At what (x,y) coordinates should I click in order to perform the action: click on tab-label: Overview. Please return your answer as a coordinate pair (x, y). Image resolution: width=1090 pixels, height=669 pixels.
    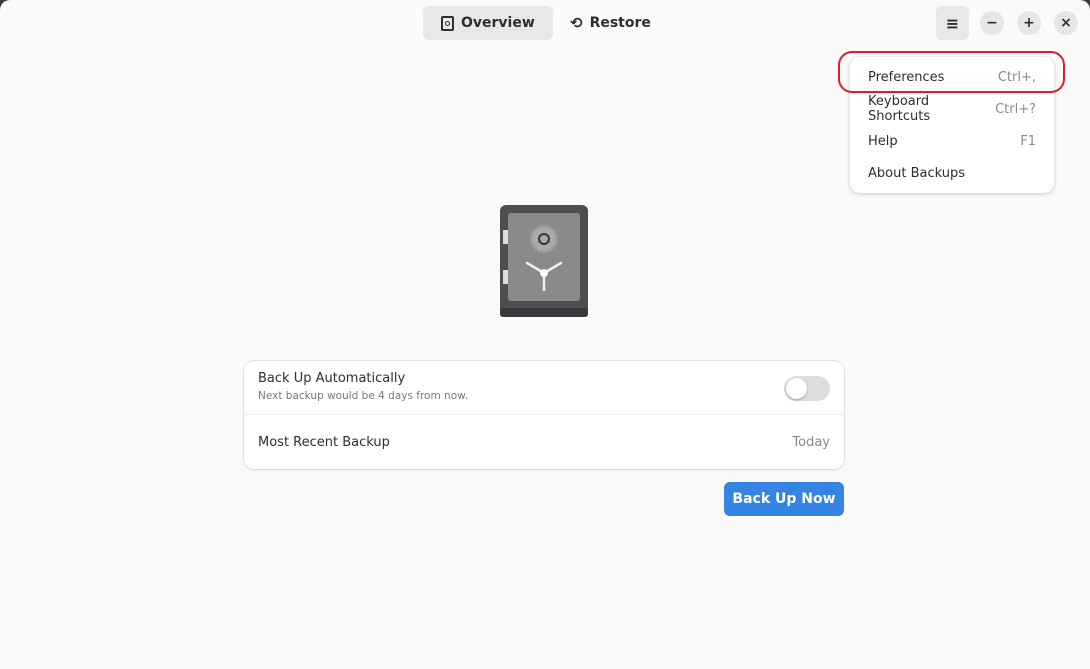
    Looking at the image, I should click on (498, 23).